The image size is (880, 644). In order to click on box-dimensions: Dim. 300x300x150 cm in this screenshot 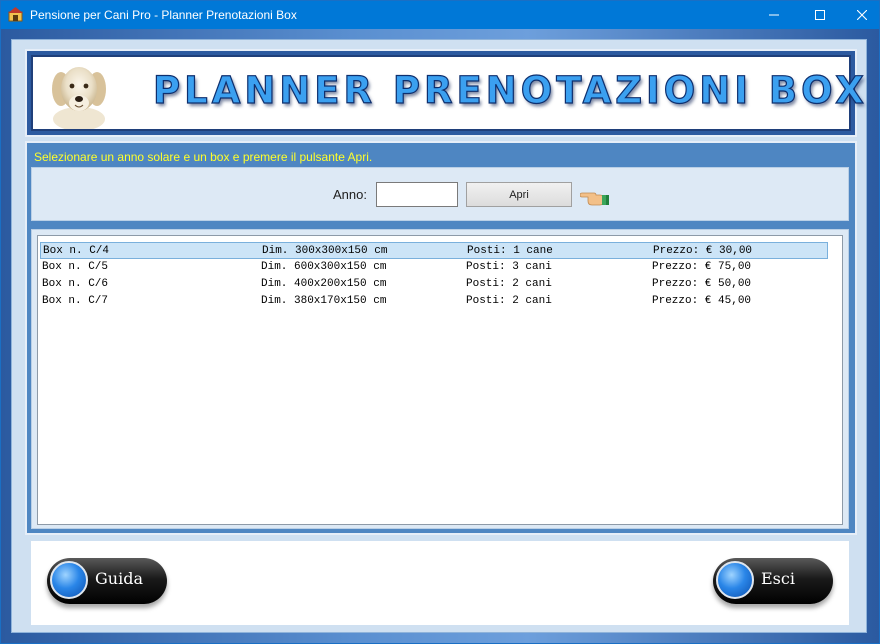, I will do `click(325, 251)`.